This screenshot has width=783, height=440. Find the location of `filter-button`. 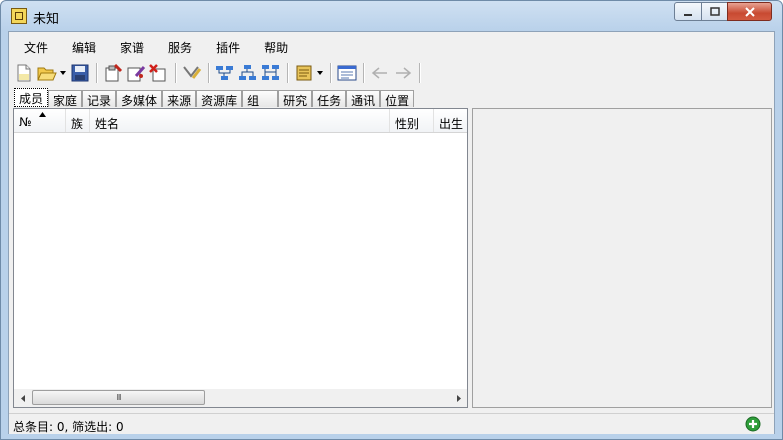

filter-button is located at coordinates (192, 73).